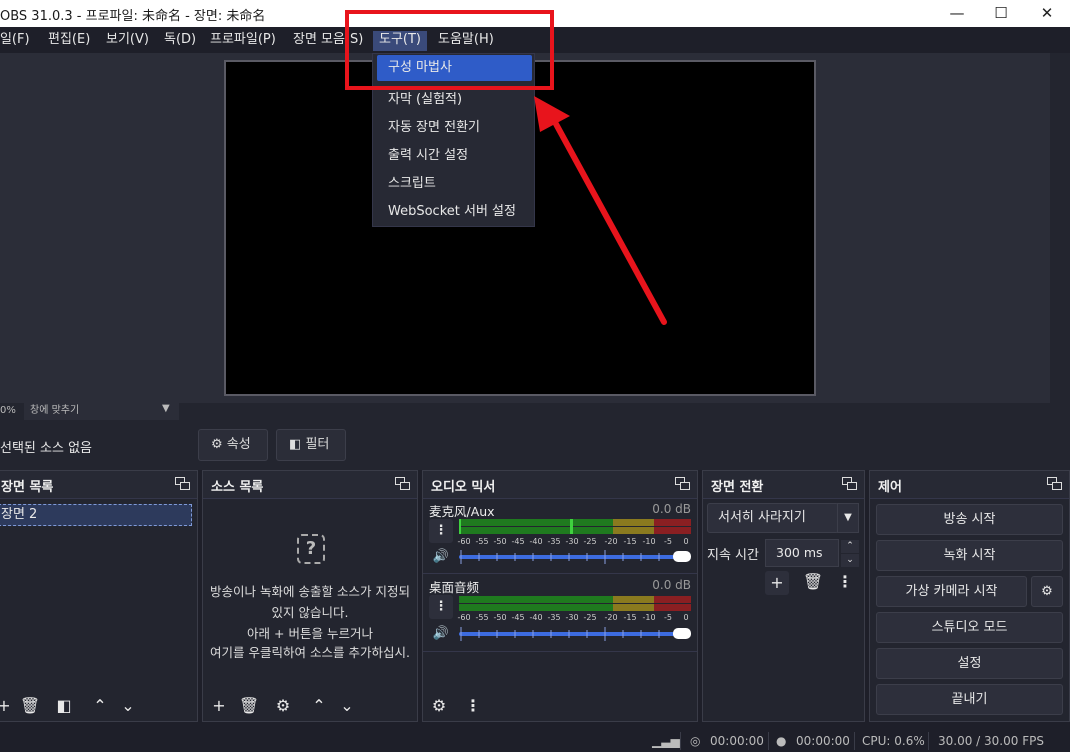 The image size is (1070, 752). Describe the element at coordinates (951, 591) in the screenshot. I see `start-virtual-camera-button: 가상 카메라 시작` at that location.